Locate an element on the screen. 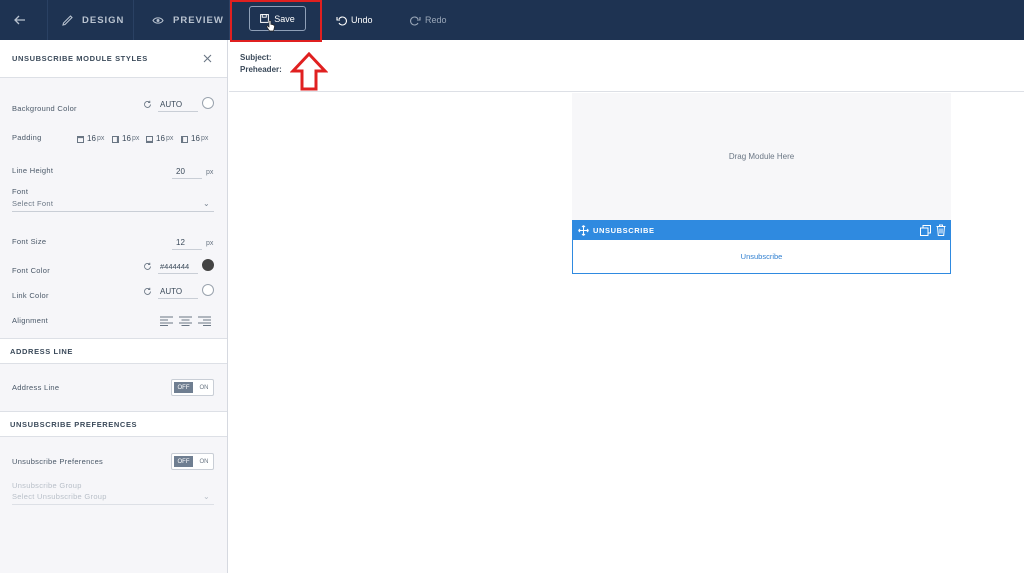 This screenshot has width=1024, height=573. padding-bottom-value: 16 is located at coordinates (160, 138).